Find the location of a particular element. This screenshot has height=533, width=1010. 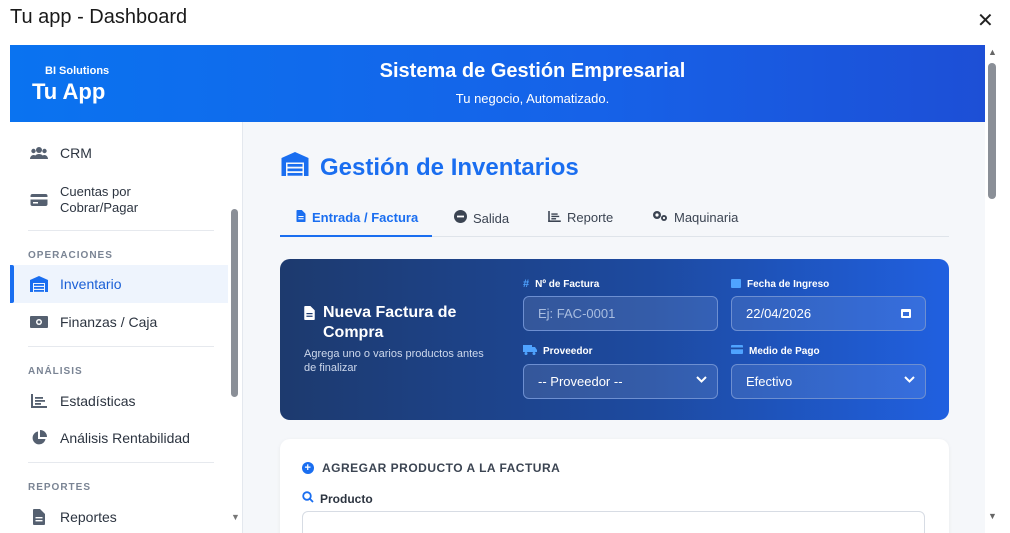

window-scroll-up-icon: ▲ is located at coordinates (992, 52).